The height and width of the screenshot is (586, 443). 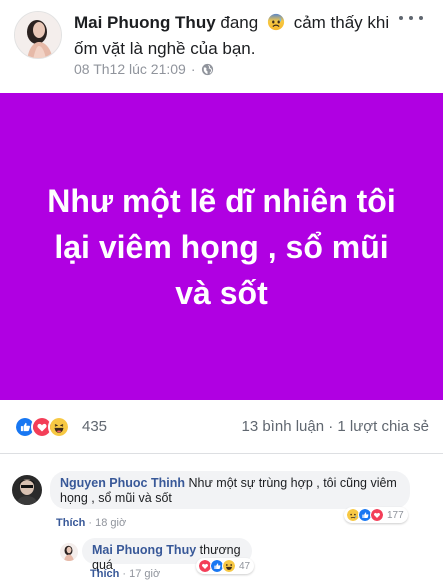 I want to click on reply-reactions: 47, so click(x=225, y=566).